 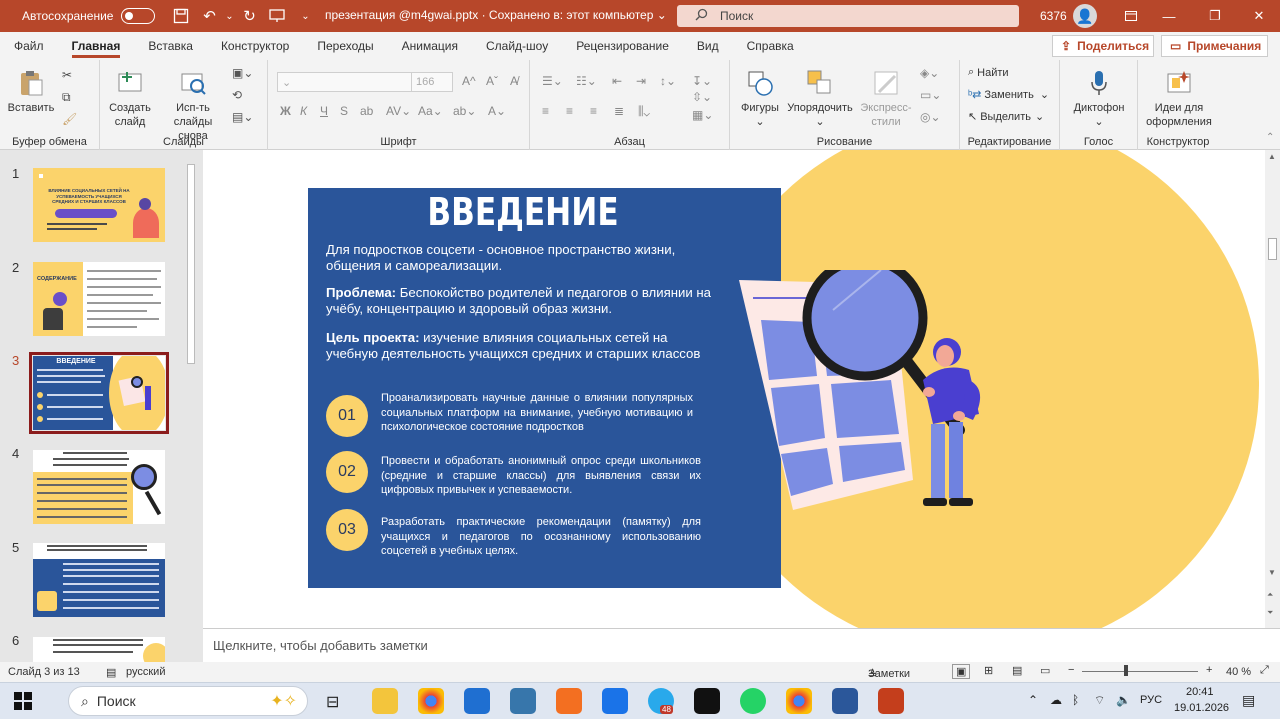 I want to click on chrome-icon, so click(x=431, y=701).